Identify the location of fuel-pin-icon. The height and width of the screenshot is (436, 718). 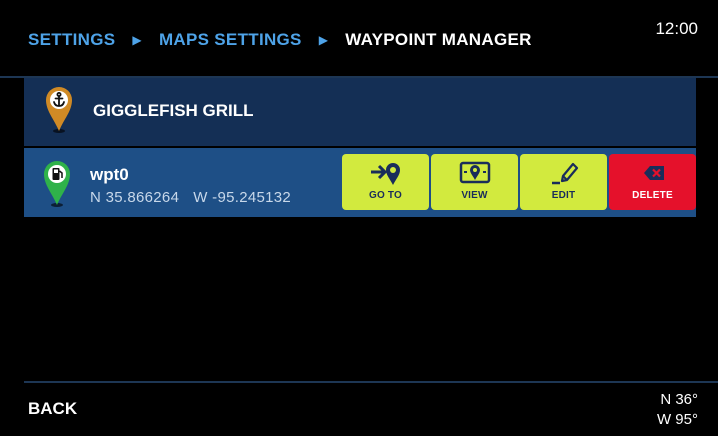
(57, 184).